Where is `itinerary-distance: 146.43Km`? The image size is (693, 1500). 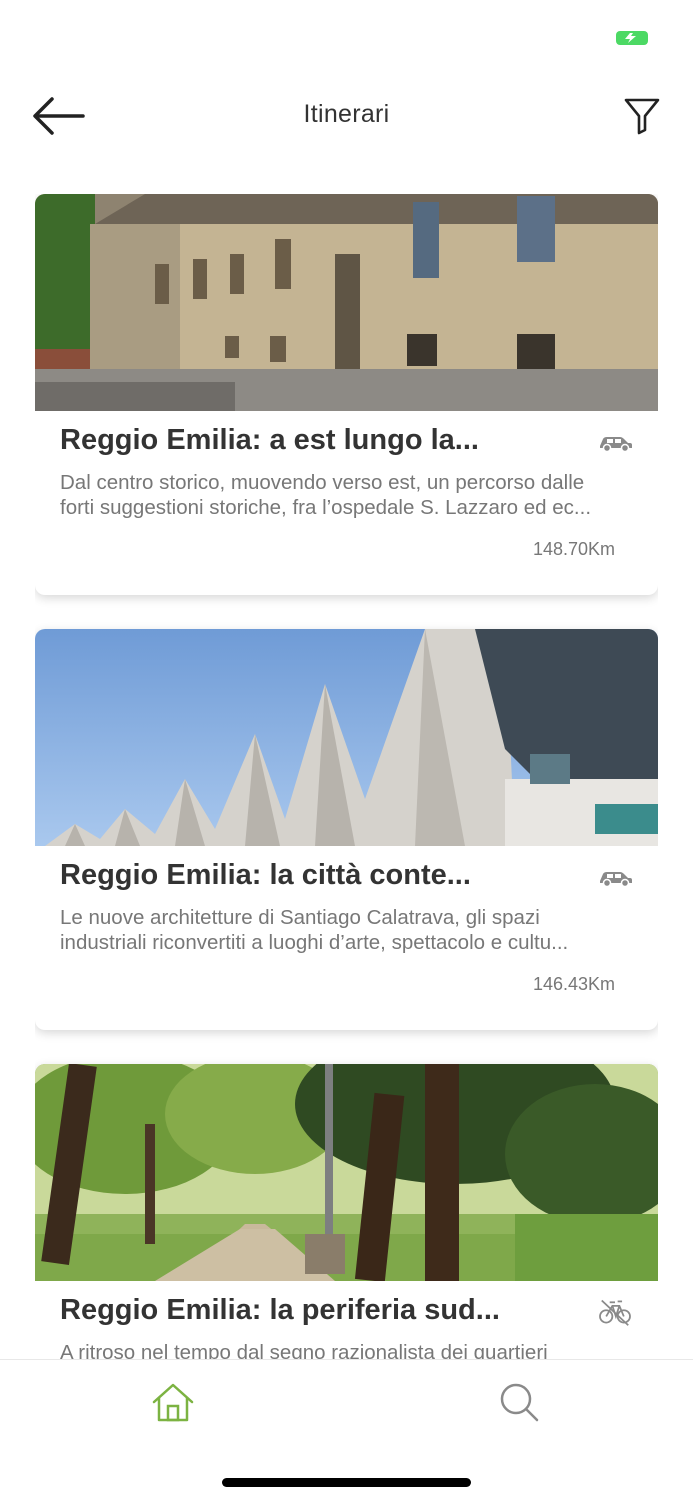 itinerary-distance: 146.43Km is located at coordinates (573, 984).